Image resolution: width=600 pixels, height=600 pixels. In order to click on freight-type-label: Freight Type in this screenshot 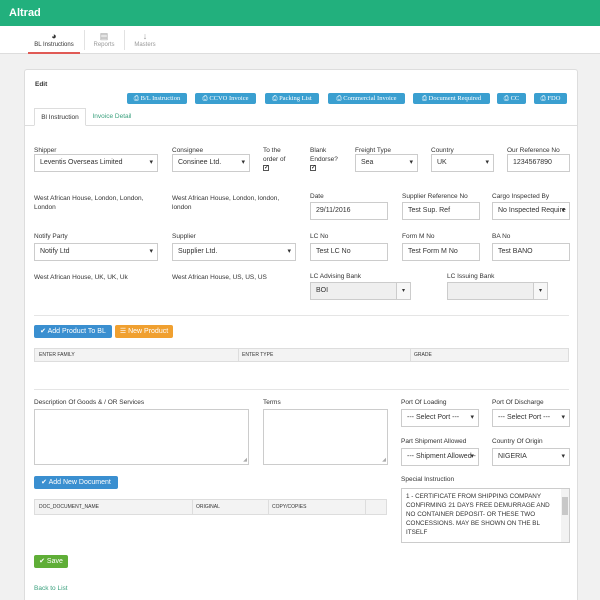, I will do `click(373, 150)`.